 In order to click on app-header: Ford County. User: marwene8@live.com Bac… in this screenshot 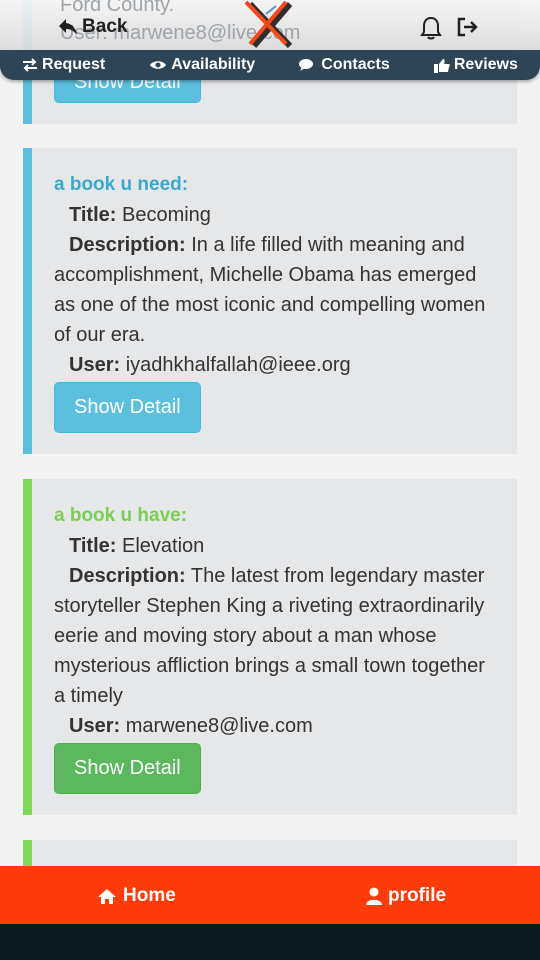, I will do `click(270, 25)`.